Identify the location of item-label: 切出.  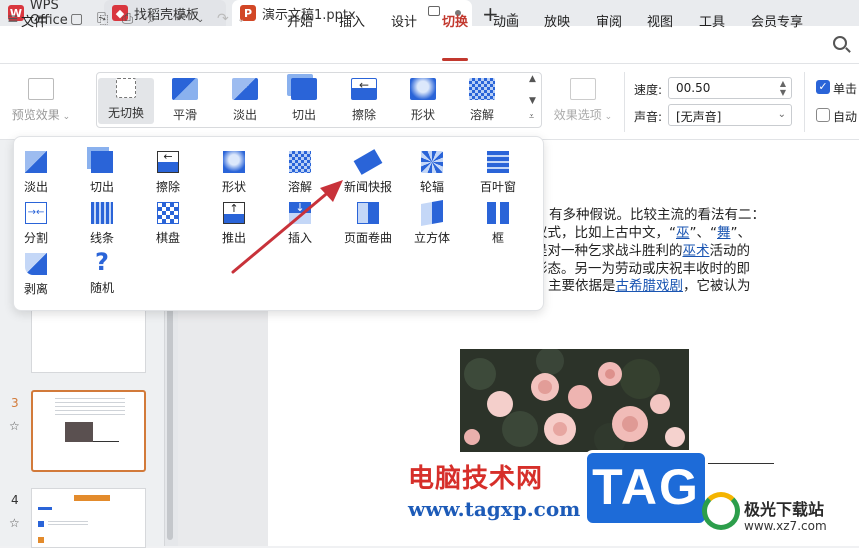
(101, 187).